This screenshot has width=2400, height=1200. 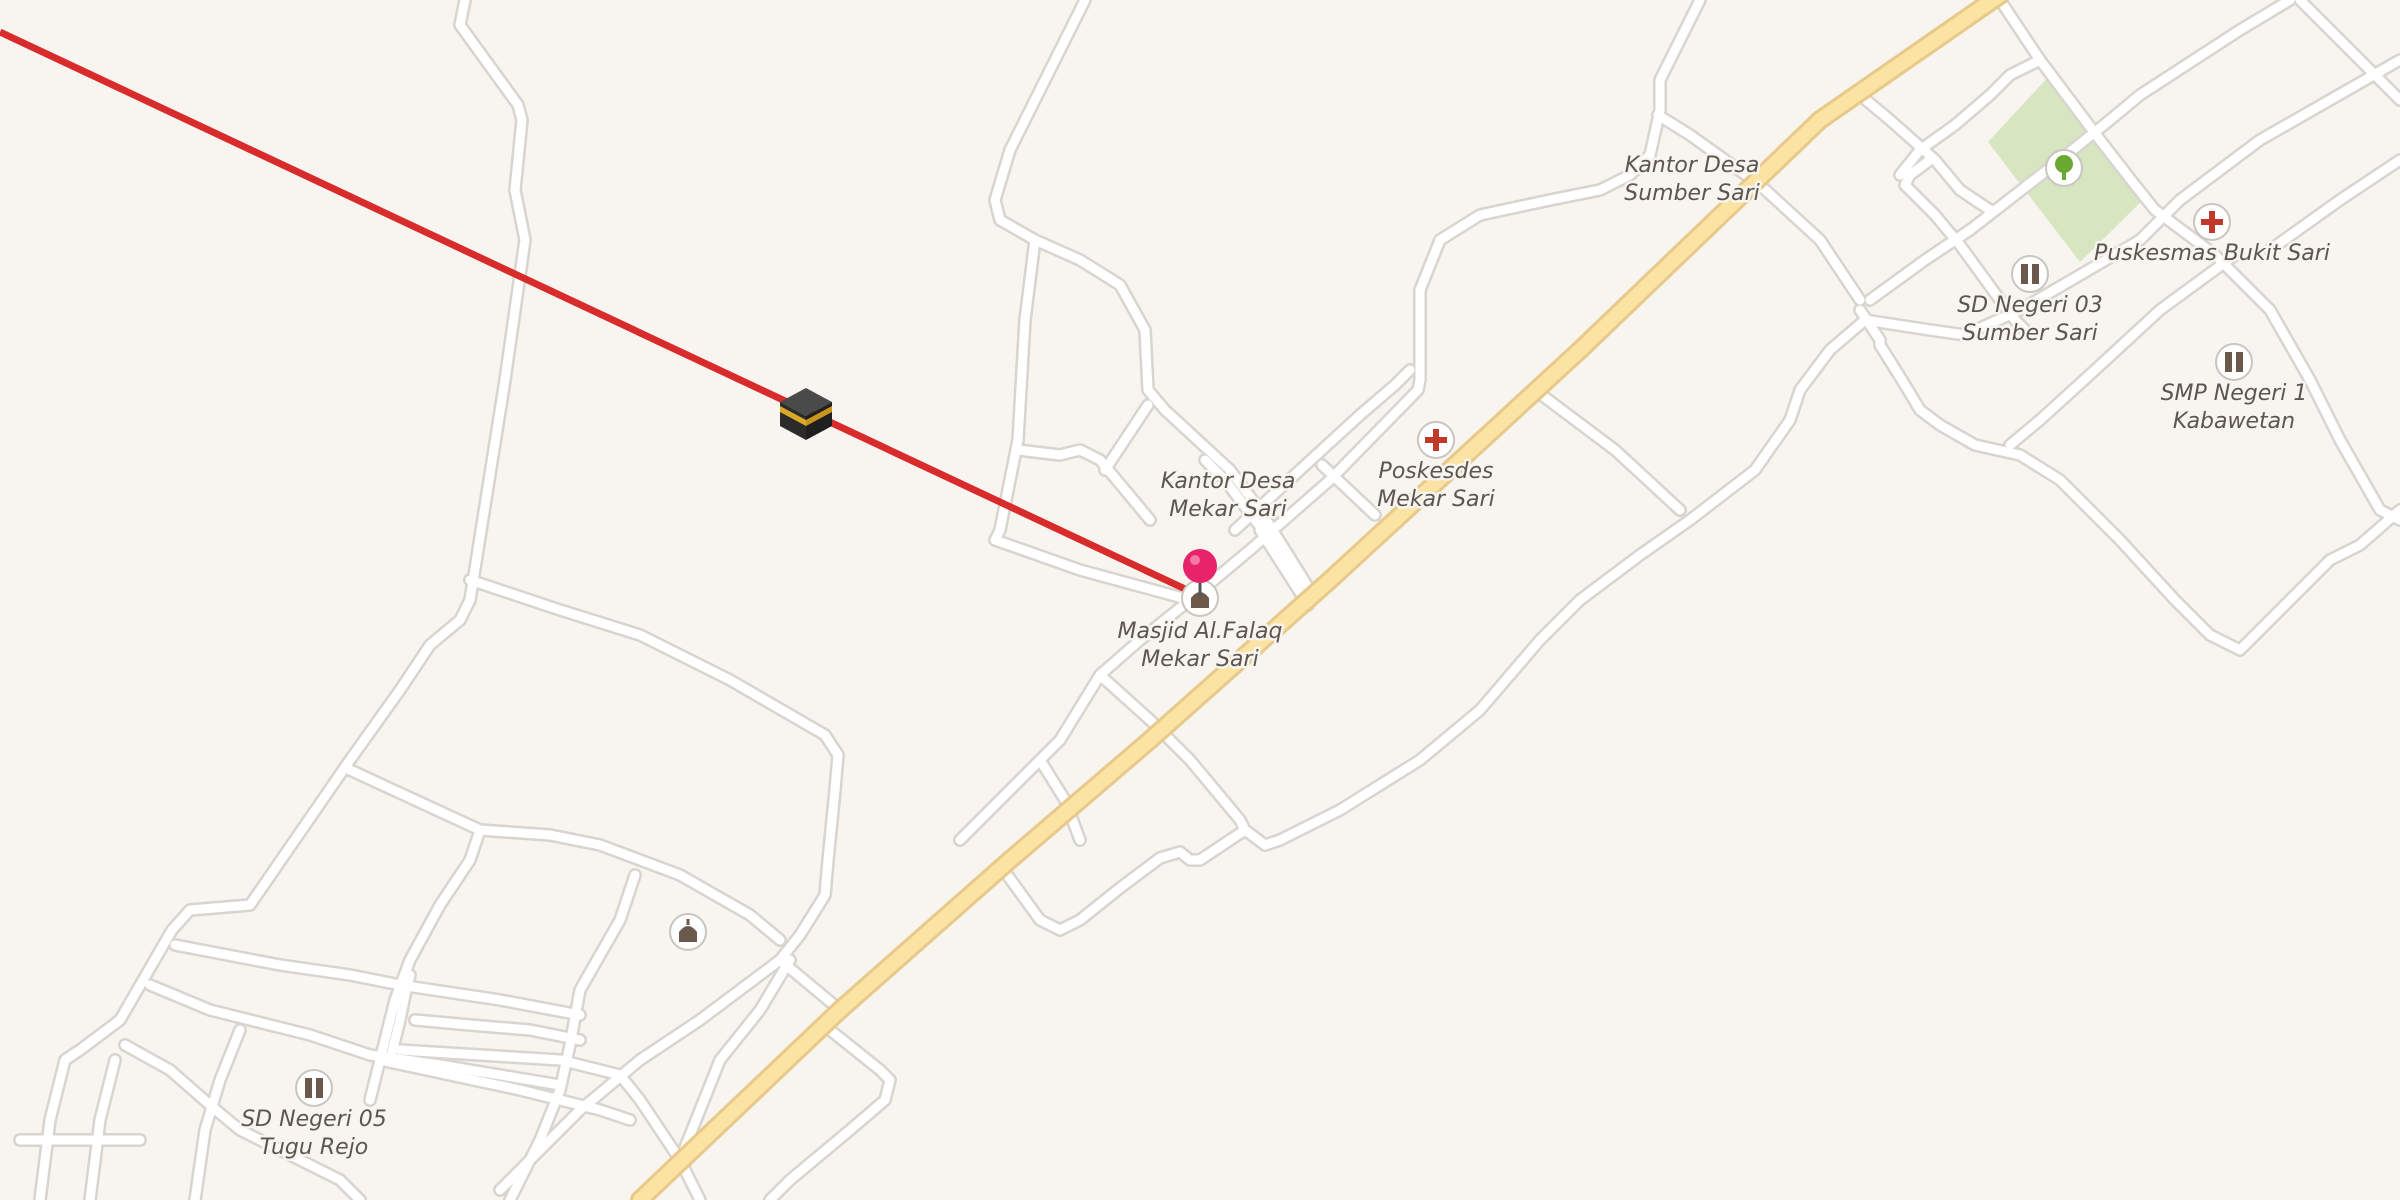 What do you see at coordinates (688, 932) in the screenshot?
I see `mosque-icon` at bounding box center [688, 932].